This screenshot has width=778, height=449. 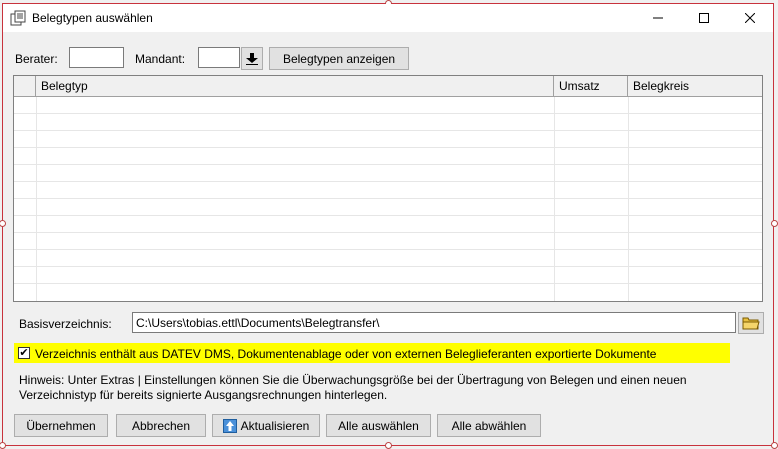 I want to click on folder-icon, so click(x=751, y=323).